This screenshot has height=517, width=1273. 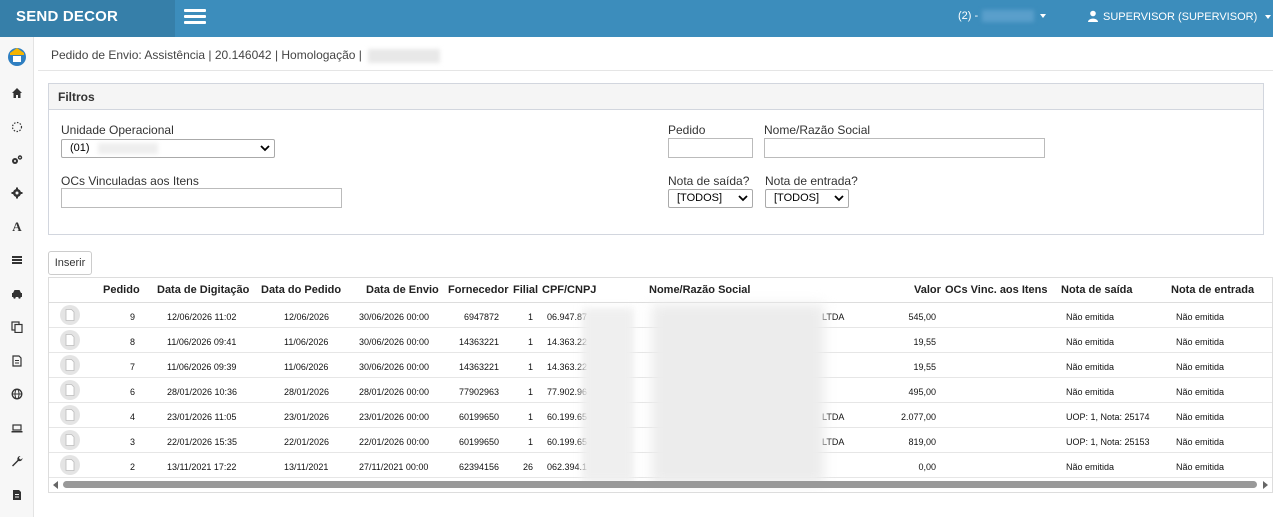 I want to click on ocs-input, so click(x=201, y=198).